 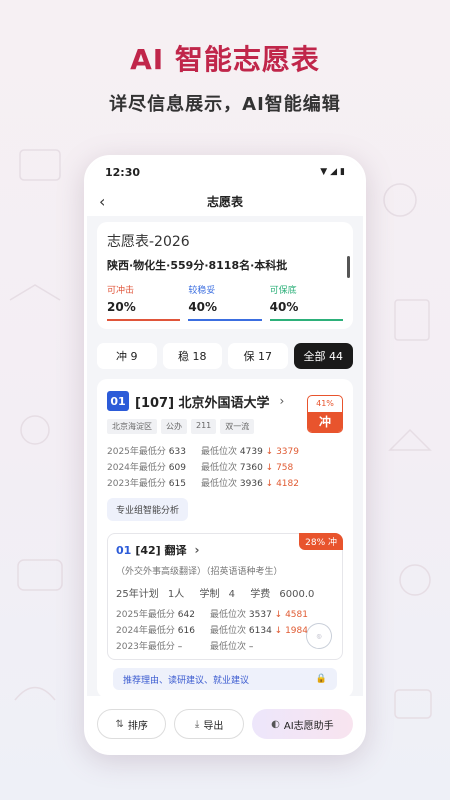 What do you see at coordinates (202, 291) in the screenshot?
I see `stat-label: 较稳妥` at bounding box center [202, 291].